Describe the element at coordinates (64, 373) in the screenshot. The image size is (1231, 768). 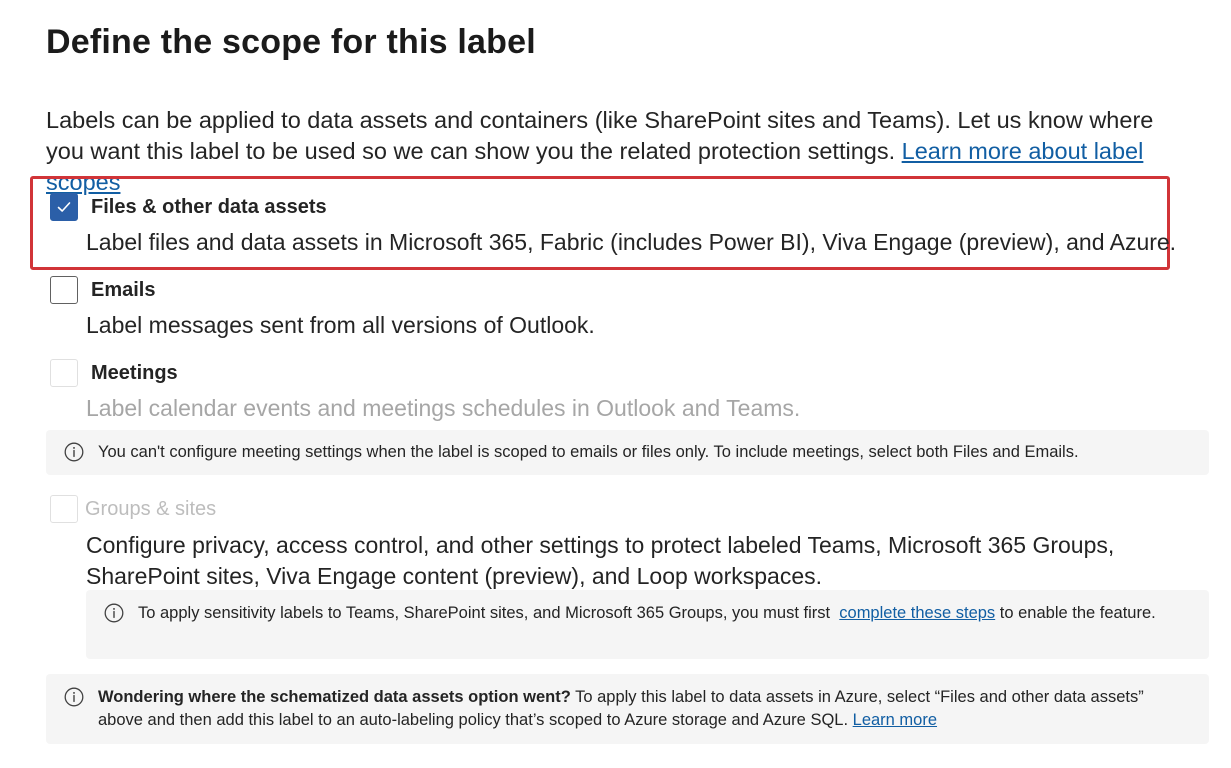
I see `meetings-checkbox` at that location.